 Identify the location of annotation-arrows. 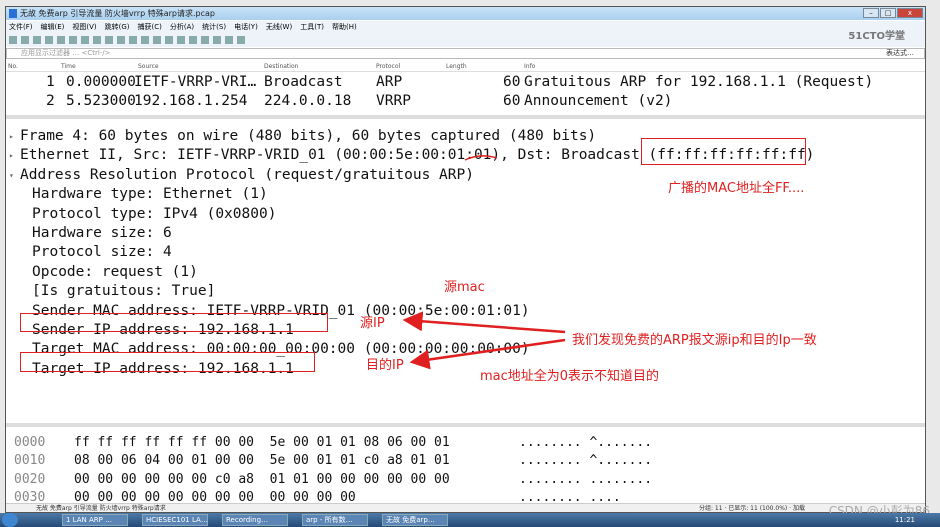
(484, 262).